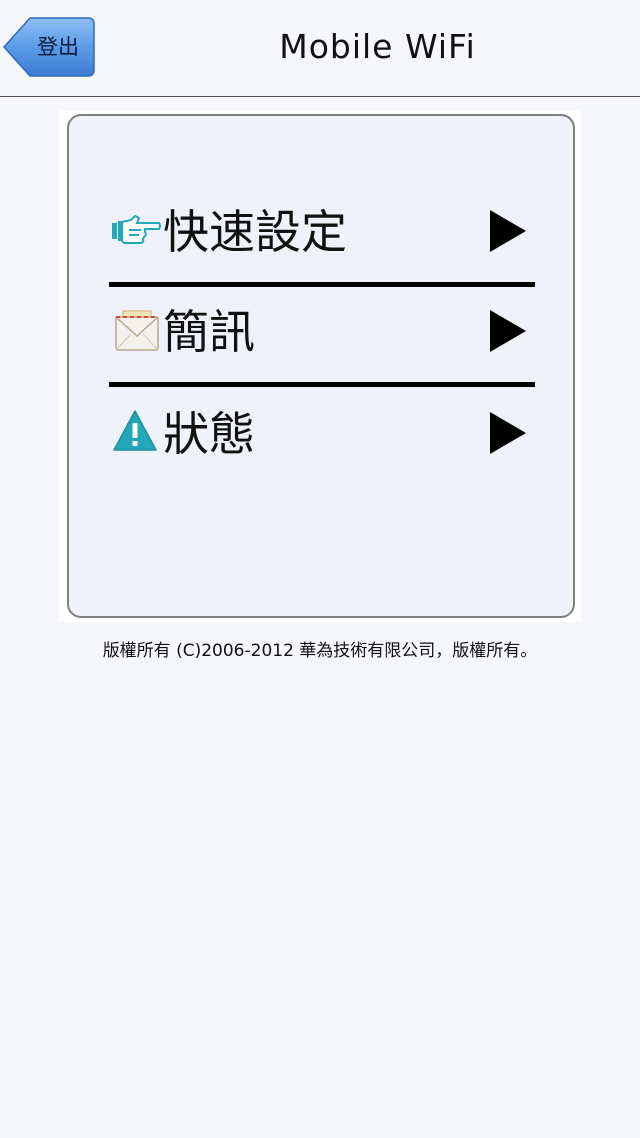 The width and height of the screenshot is (640, 1138). What do you see at coordinates (377, 46) in the screenshot?
I see `page-title: Mobile WiFi` at bounding box center [377, 46].